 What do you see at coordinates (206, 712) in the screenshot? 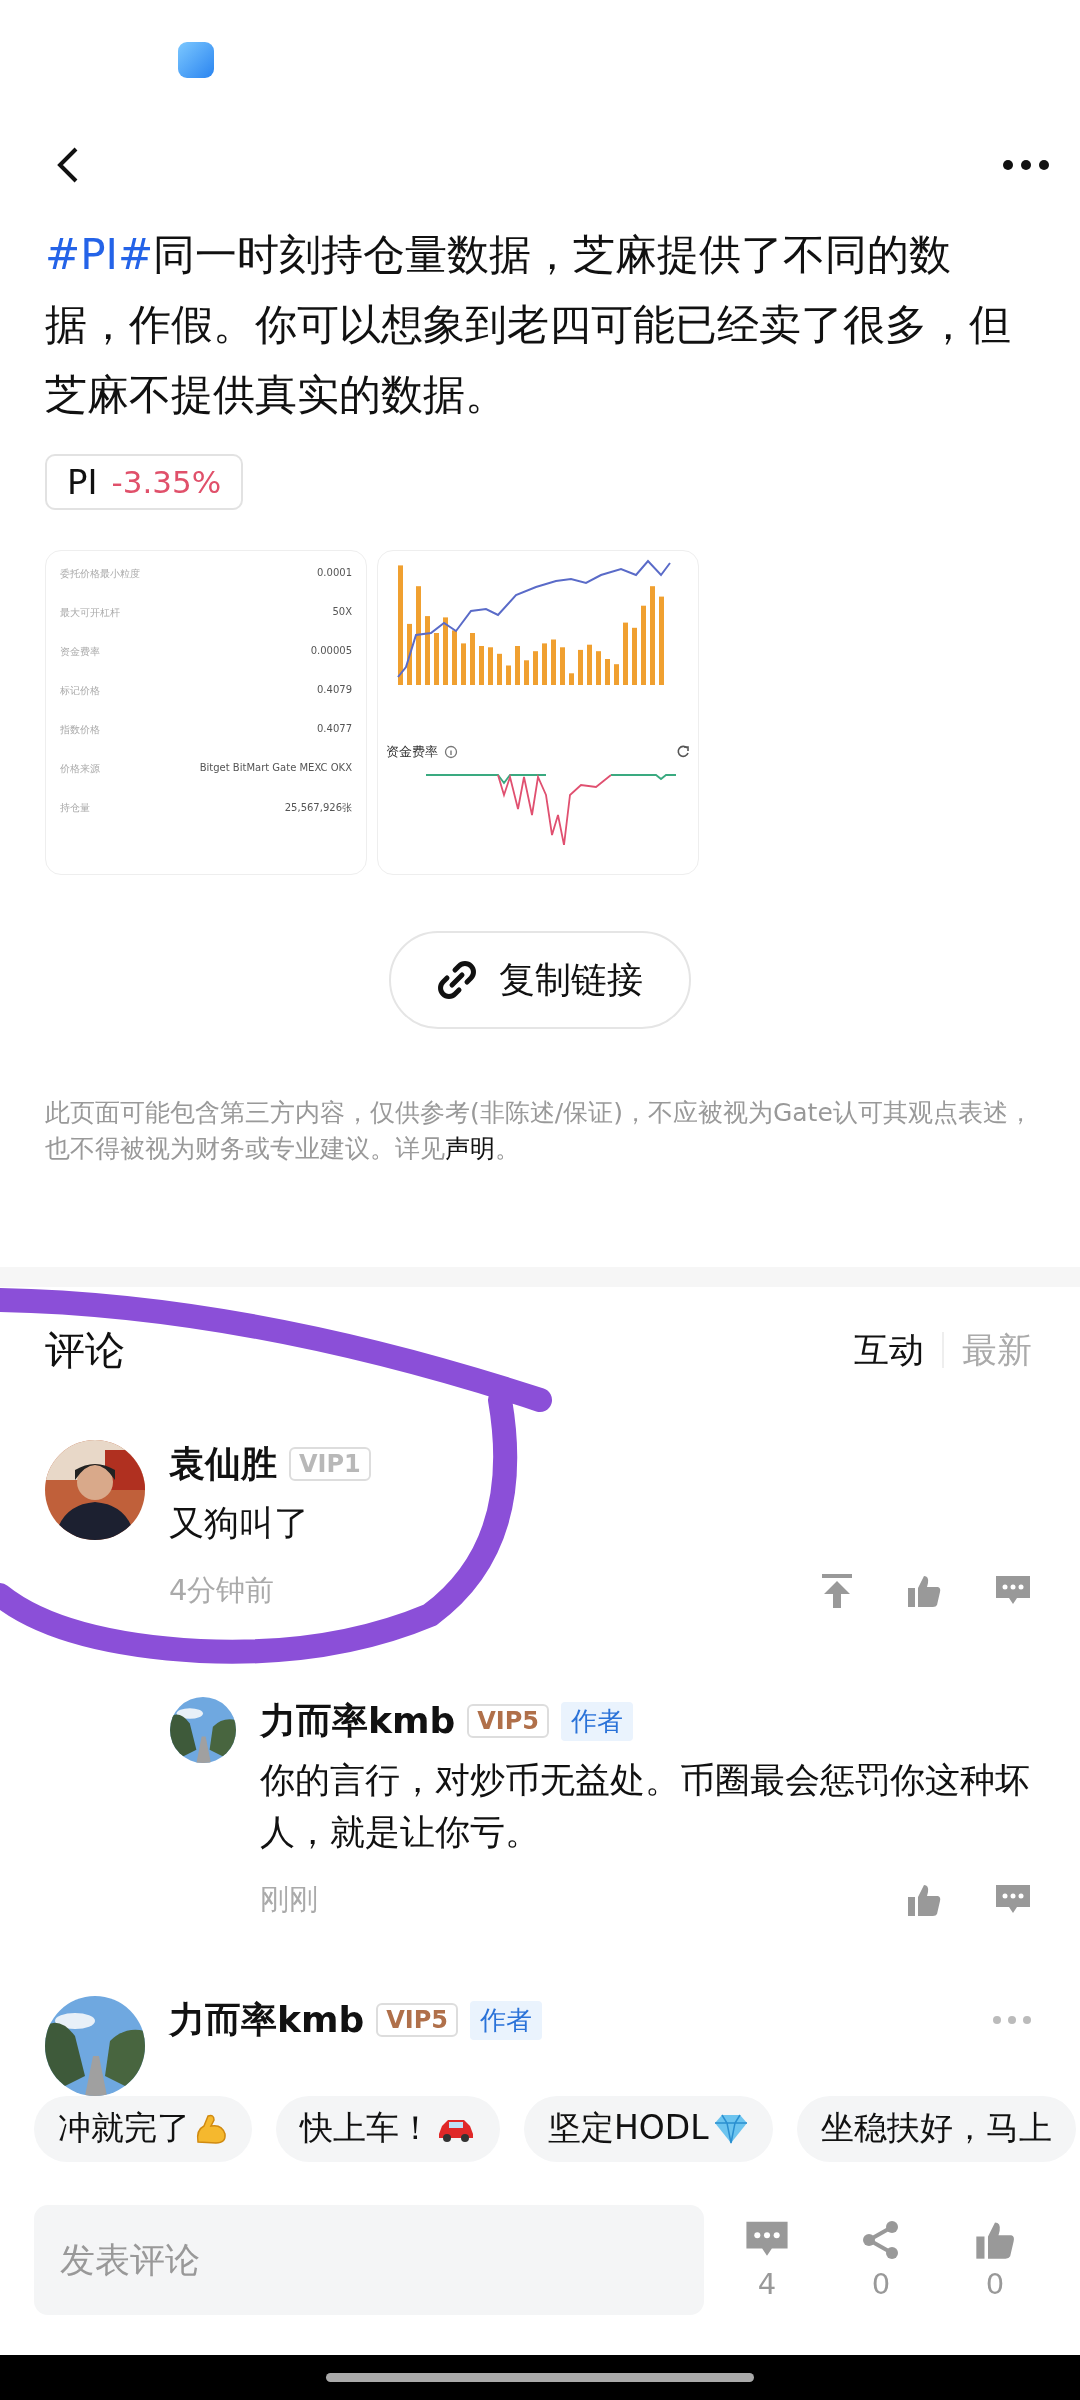
I see `screenshot-card: 委托价格最小粒度 0.0001 最大可开杠杆 50X 资金费率 0.00005 标记价格 0.4079 指数价格 0.4077 价格来源 Bitget BitMart Gate MEXC OKX 持仓量 25,567,926张` at bounding box center [206, 712].